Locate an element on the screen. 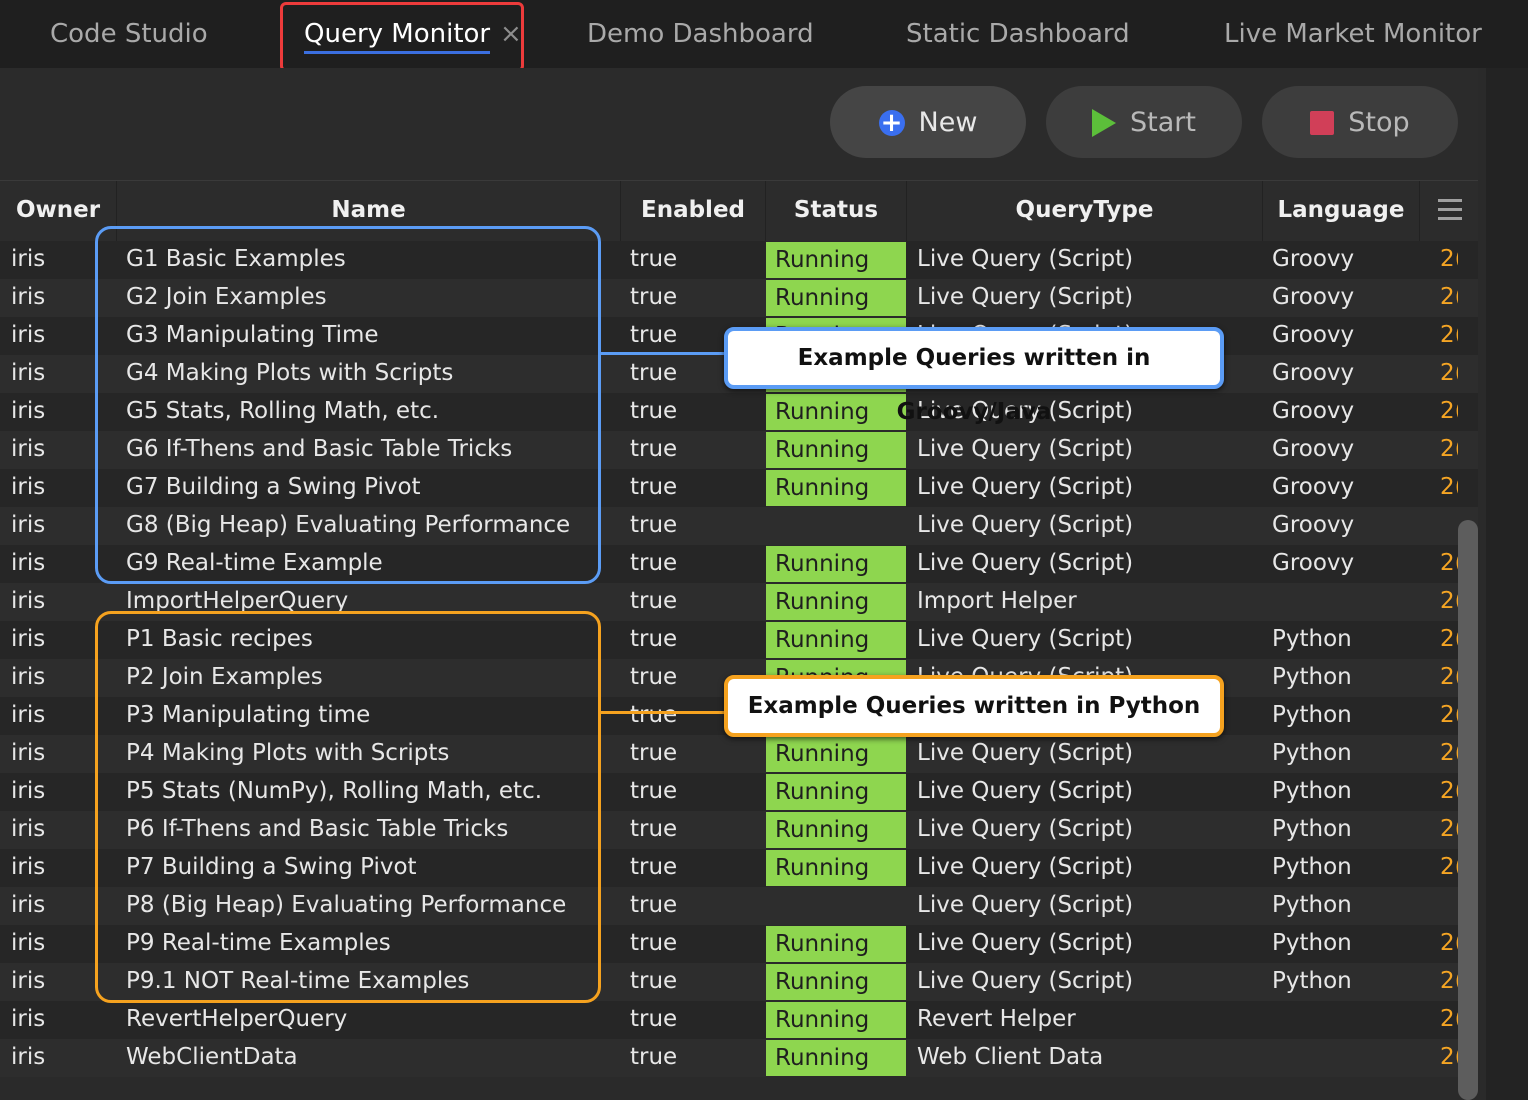 The height and width of the screenshot is (1100, 1528). tab-demo-dashboard: Demo Dashboard is located at coordinates (700, 34).